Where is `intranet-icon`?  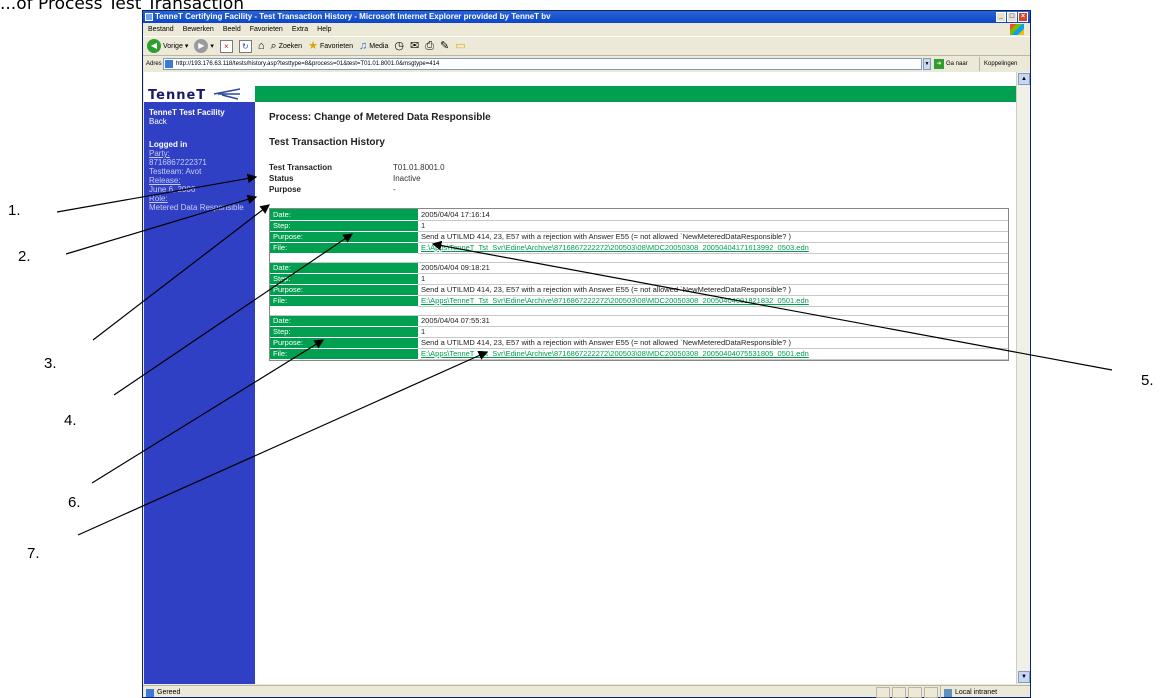 intranet-icon is located at coordinates (948, 693).